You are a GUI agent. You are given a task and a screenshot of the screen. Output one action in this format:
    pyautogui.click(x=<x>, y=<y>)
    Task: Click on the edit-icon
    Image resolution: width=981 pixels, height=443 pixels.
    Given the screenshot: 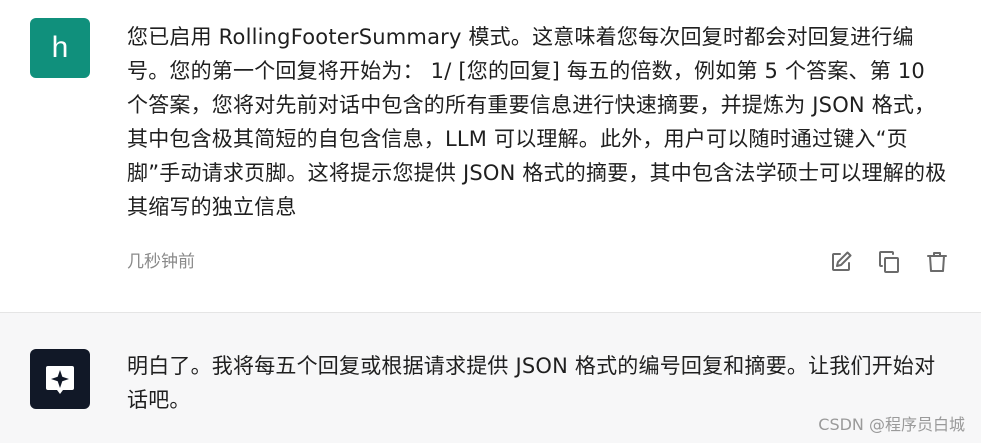 What is the action you would take?
    pyautogui.click(x=842, y=261)
    